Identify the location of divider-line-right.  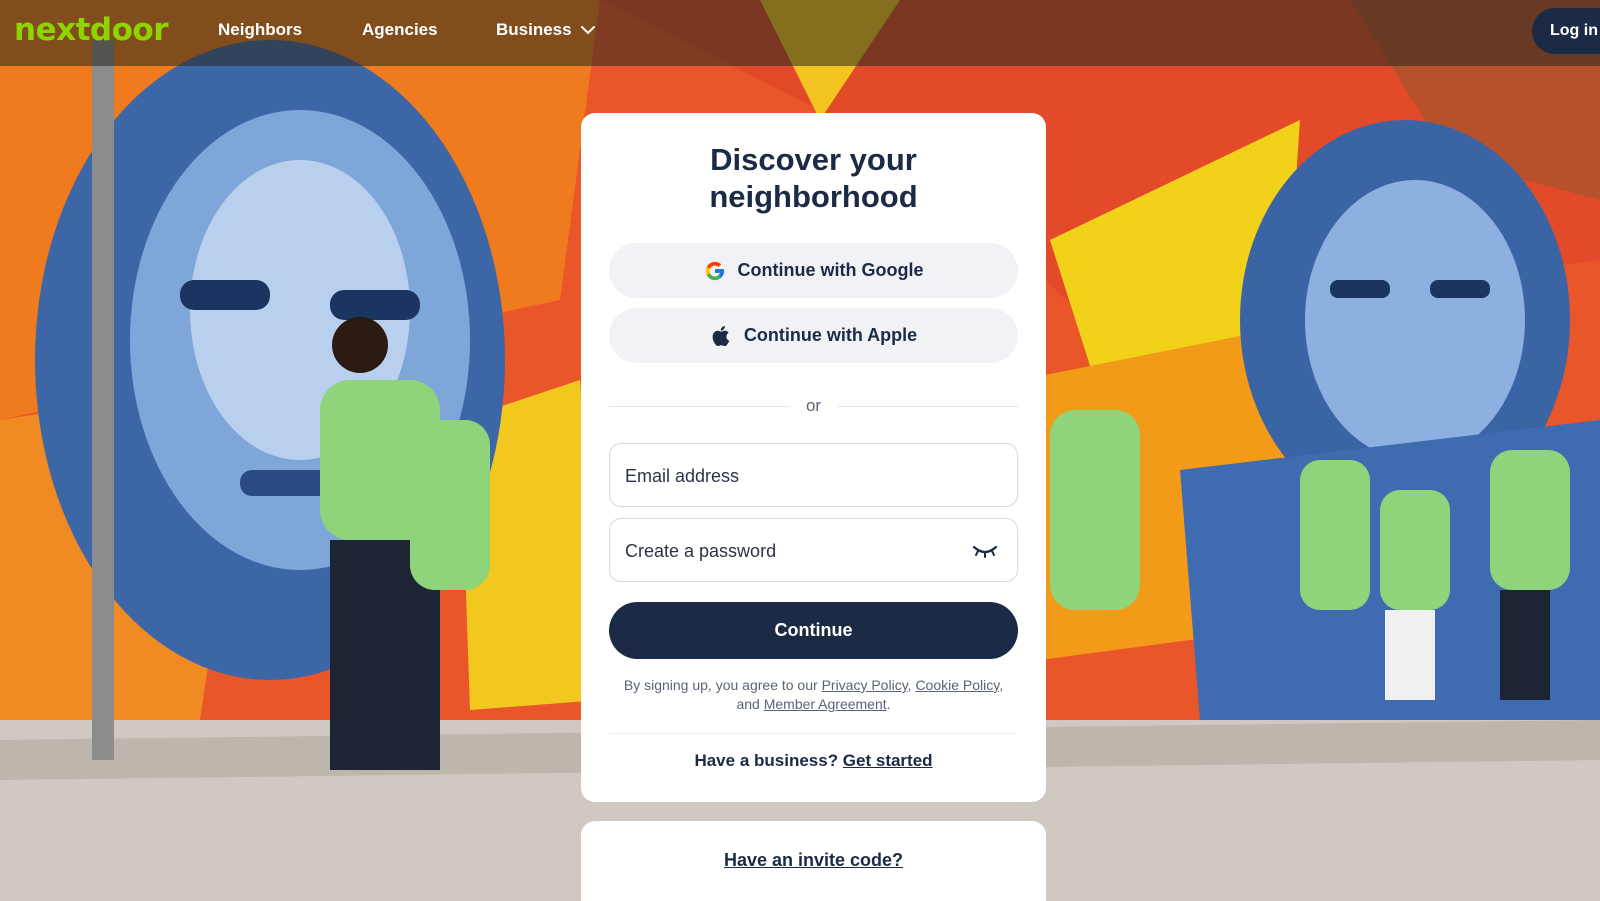
(928, 406).